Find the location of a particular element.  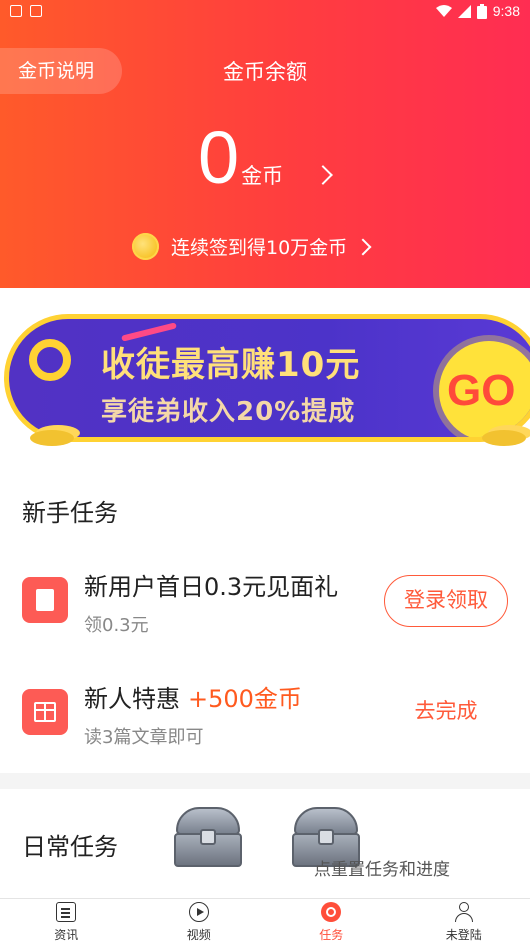

gift-icon is located at coordinates (45, 712).